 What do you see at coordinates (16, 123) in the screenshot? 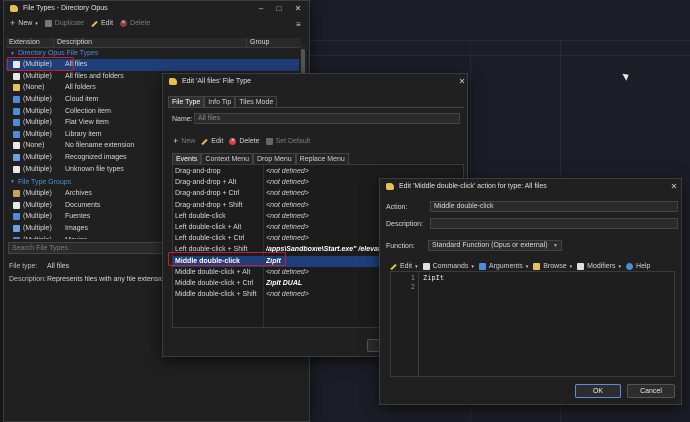
I see `flat-view-icon` at bounding box center [16, 123].